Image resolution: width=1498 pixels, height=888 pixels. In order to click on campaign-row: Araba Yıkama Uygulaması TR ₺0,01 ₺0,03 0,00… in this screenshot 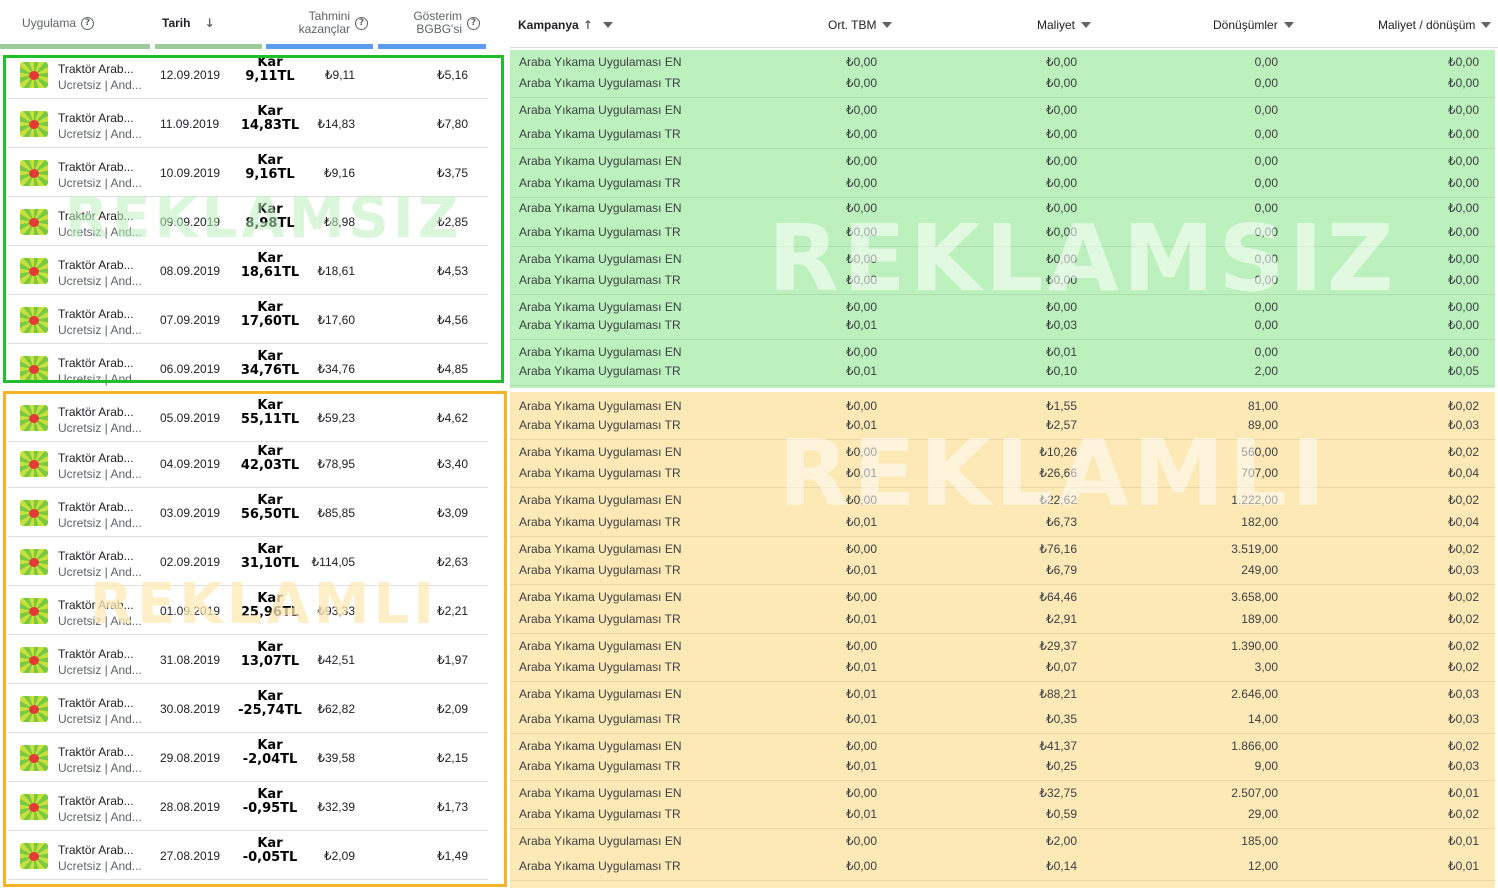, I will do `click(1002, 327)`.